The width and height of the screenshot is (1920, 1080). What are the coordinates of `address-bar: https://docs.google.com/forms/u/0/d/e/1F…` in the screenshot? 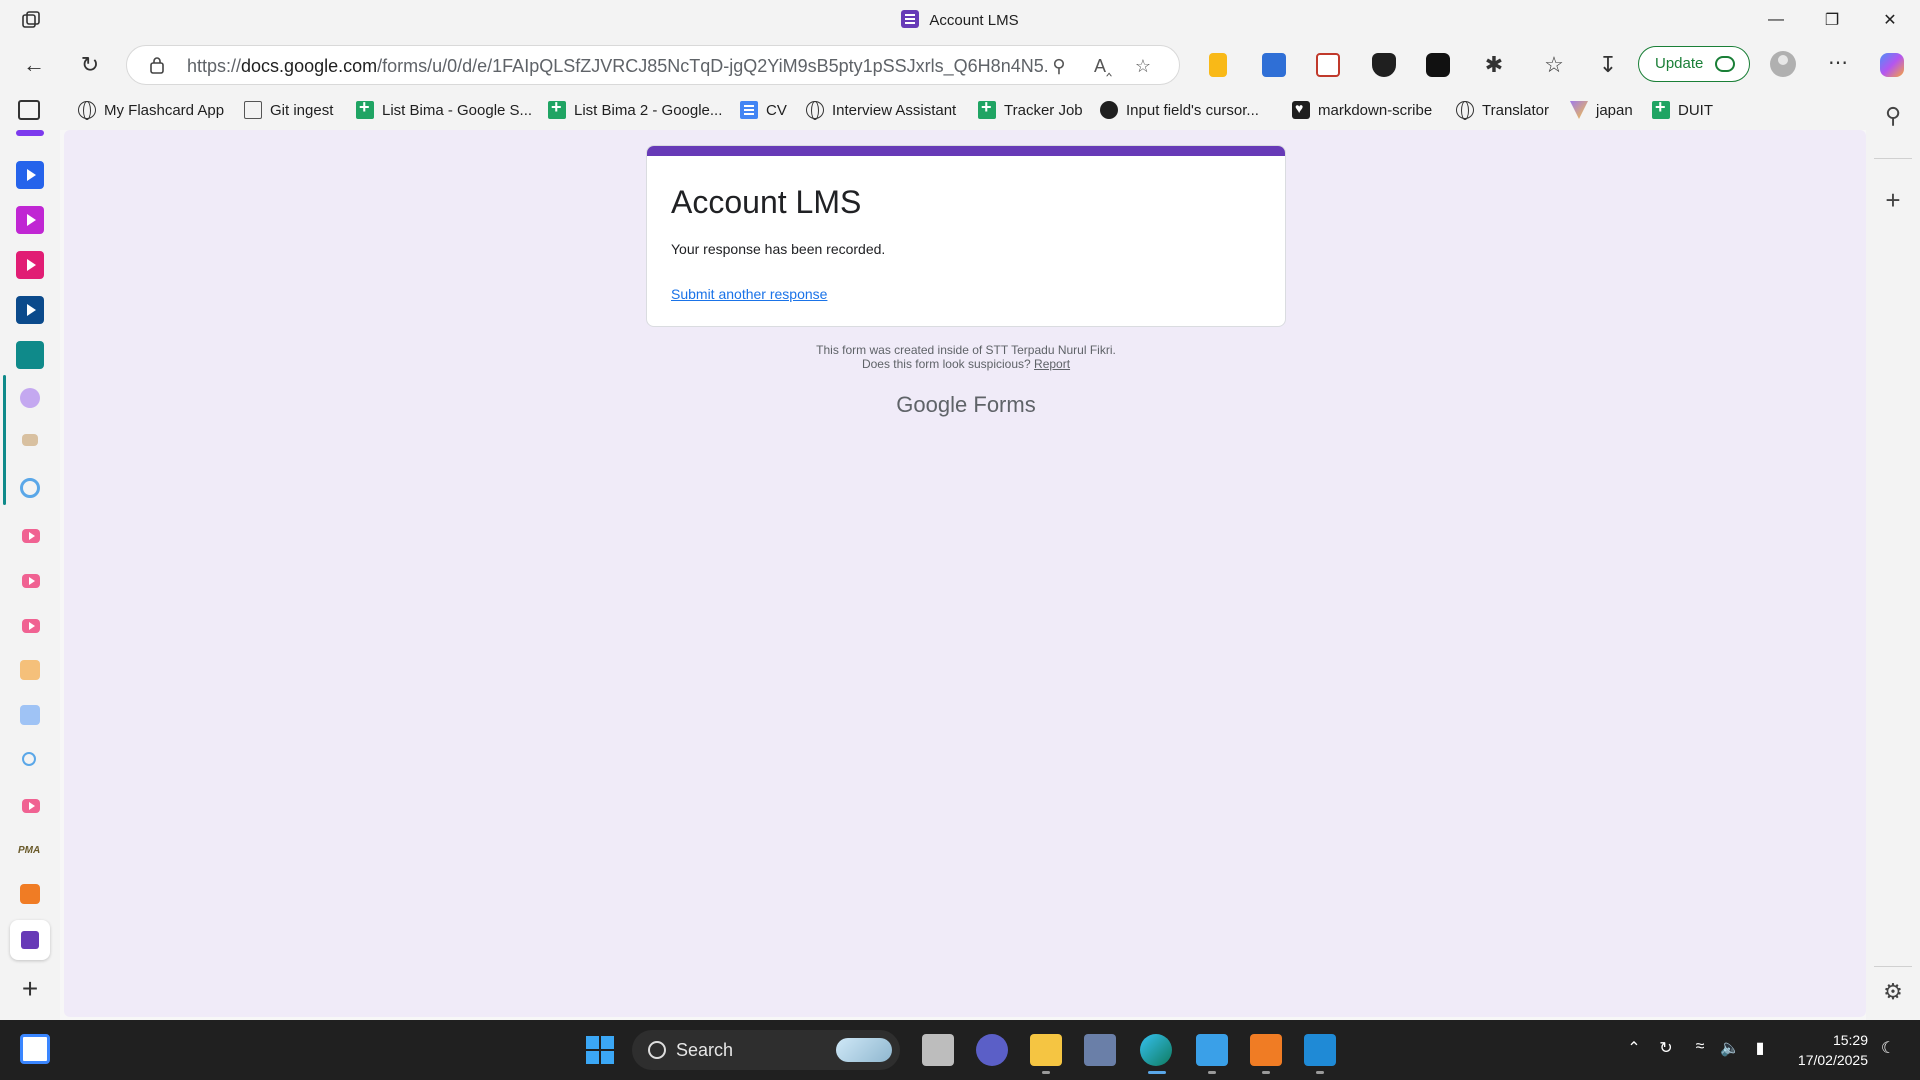 It's located at (653, 65).